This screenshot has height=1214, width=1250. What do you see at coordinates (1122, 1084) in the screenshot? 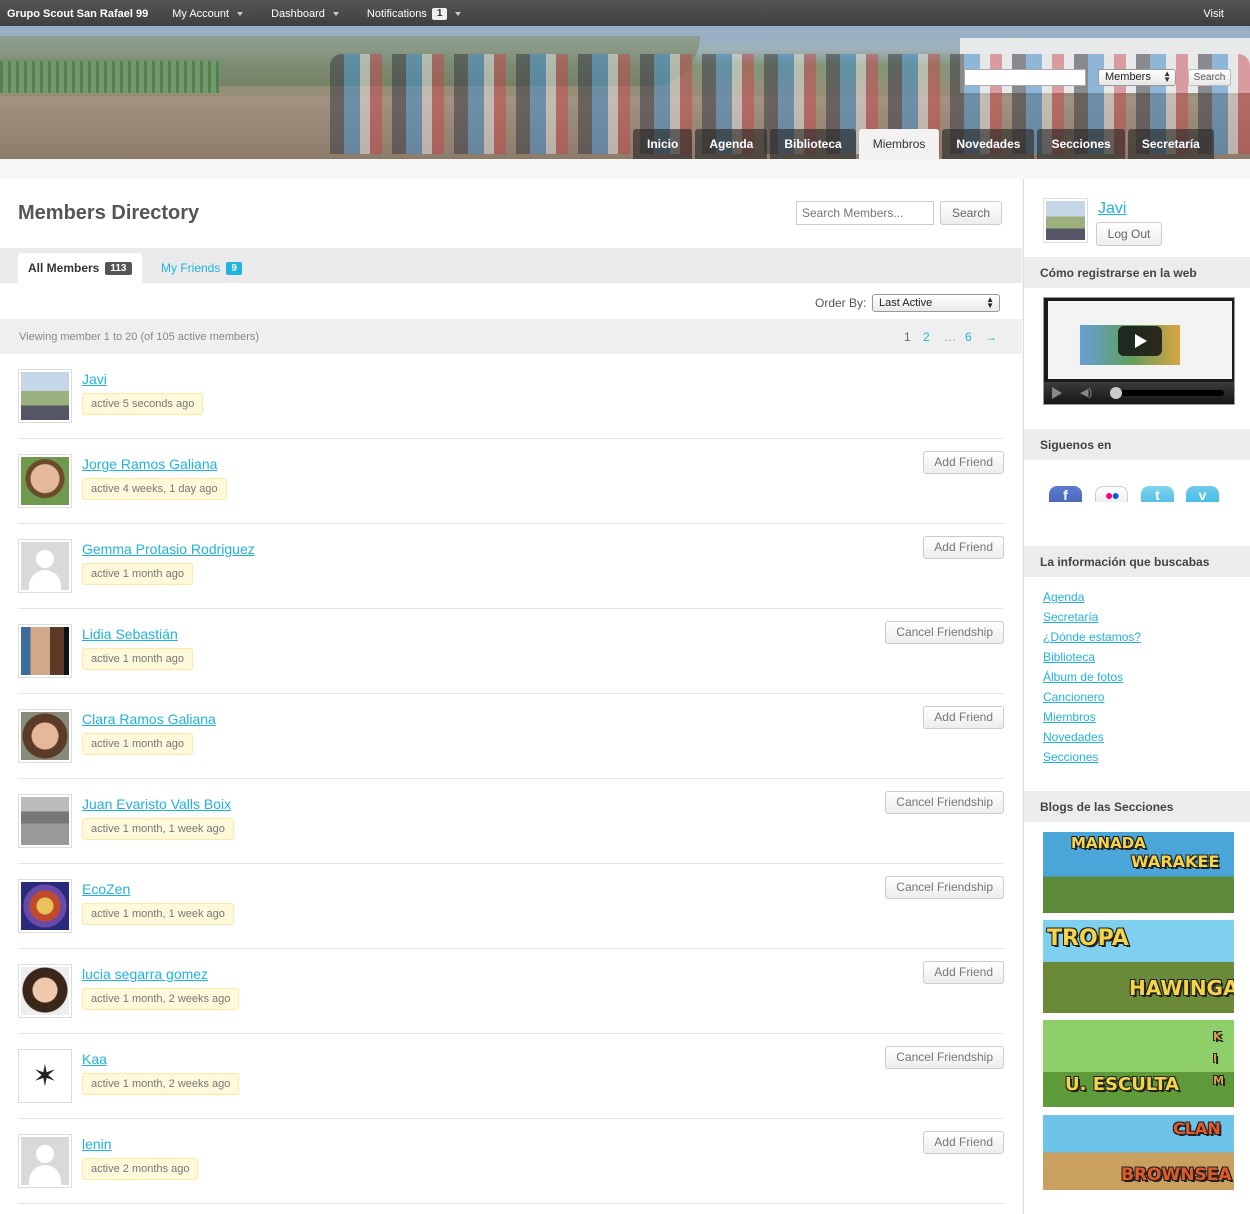
I see `blog-title-line1: U. ESCULTA` at bounding box center [1122, 1084].